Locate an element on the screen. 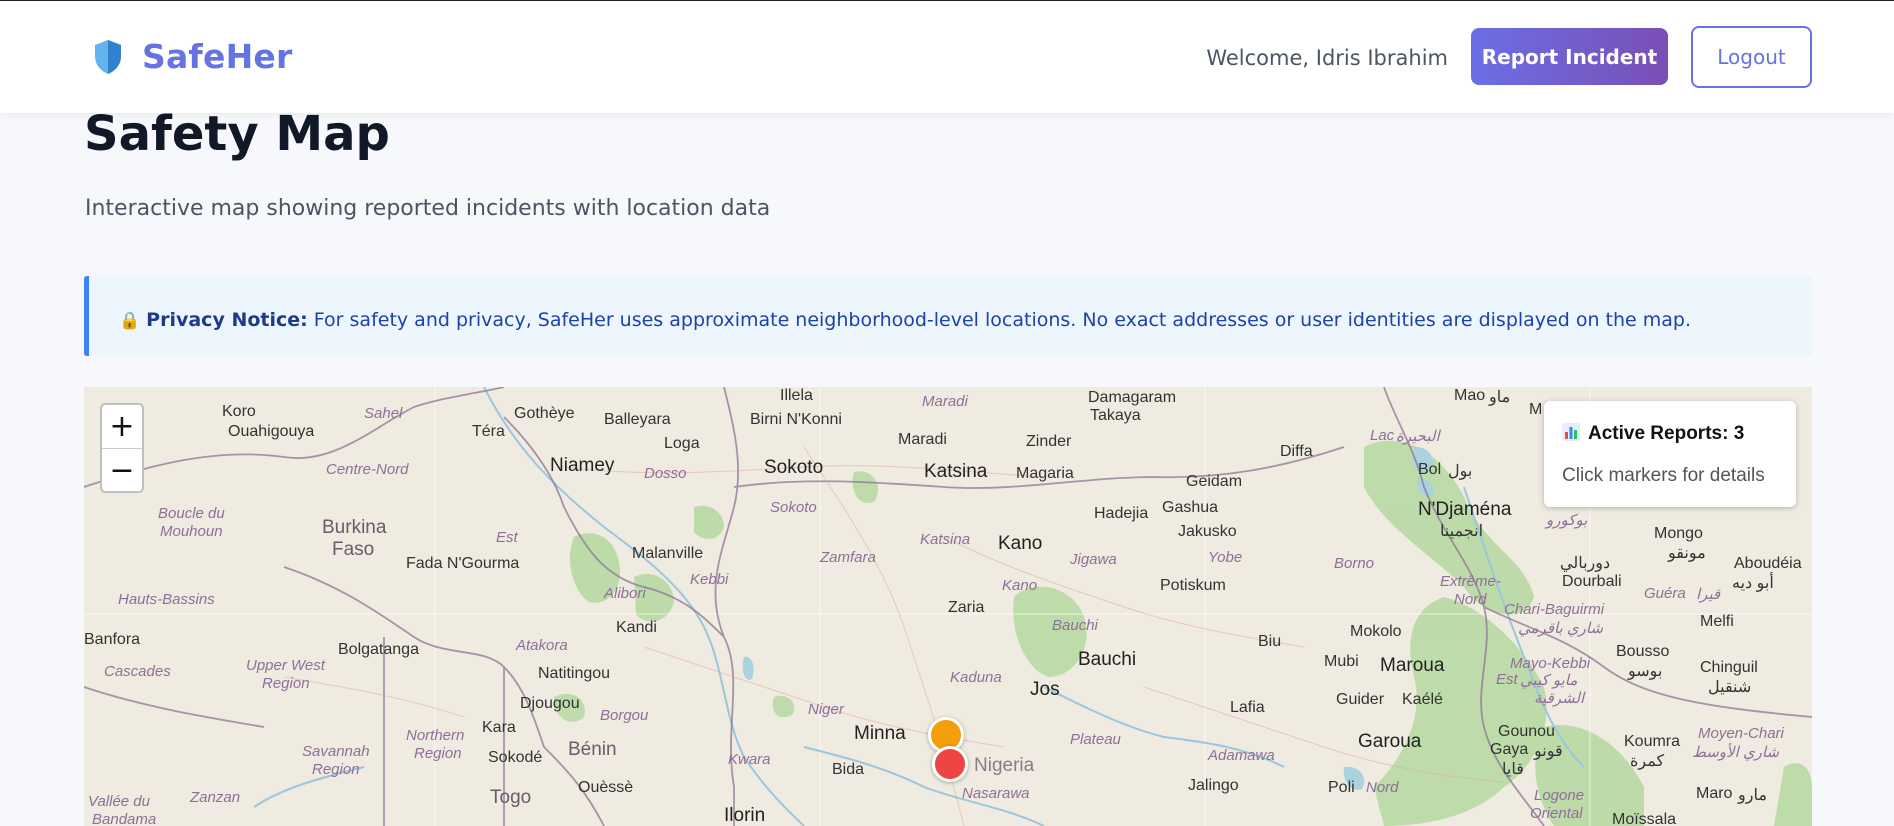  map-label: مارو is located at coordinates (1752, 795).